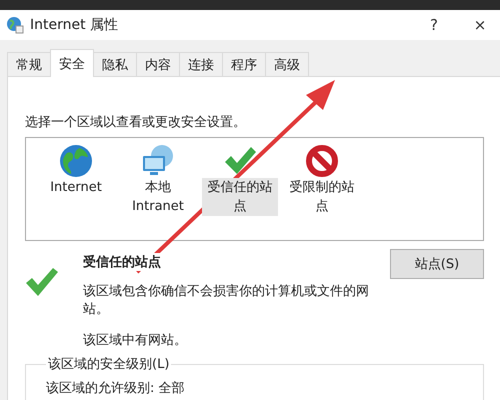 This screenshot has height=400, width=500. I want to click on sites-button: 站点(S), so click(437, 264).